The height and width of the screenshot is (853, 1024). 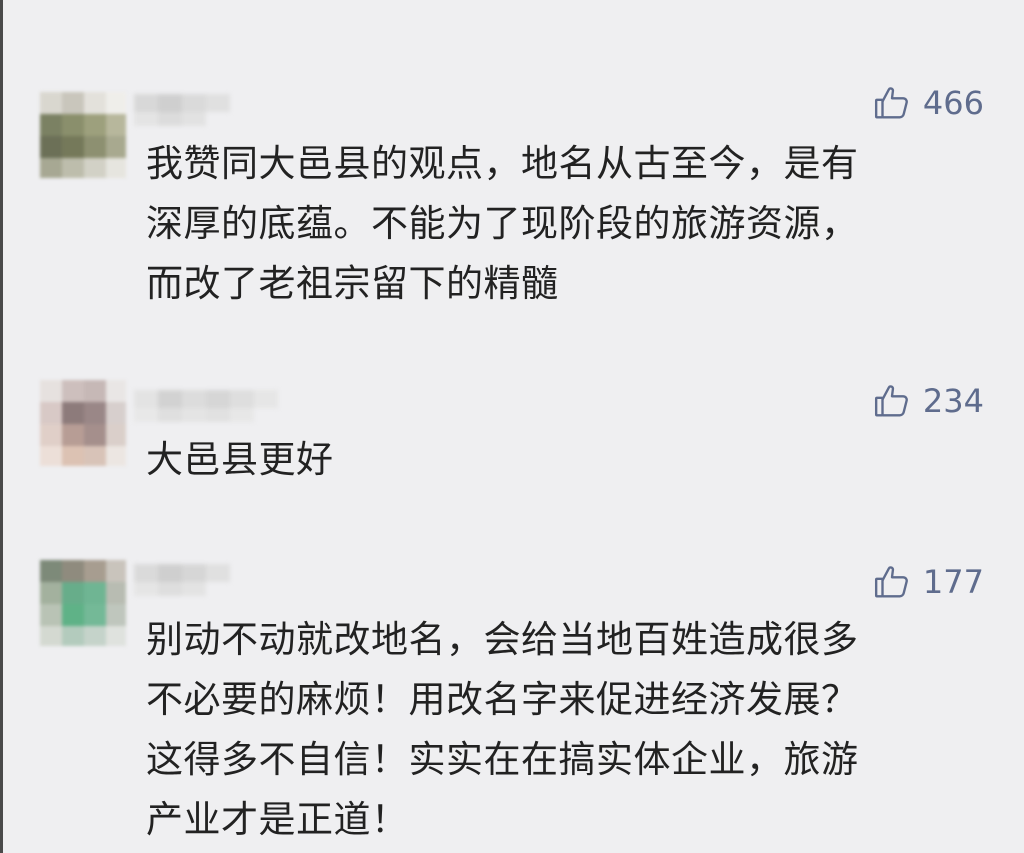 I want to click on like-button: 177, so click(x=928, y=582).